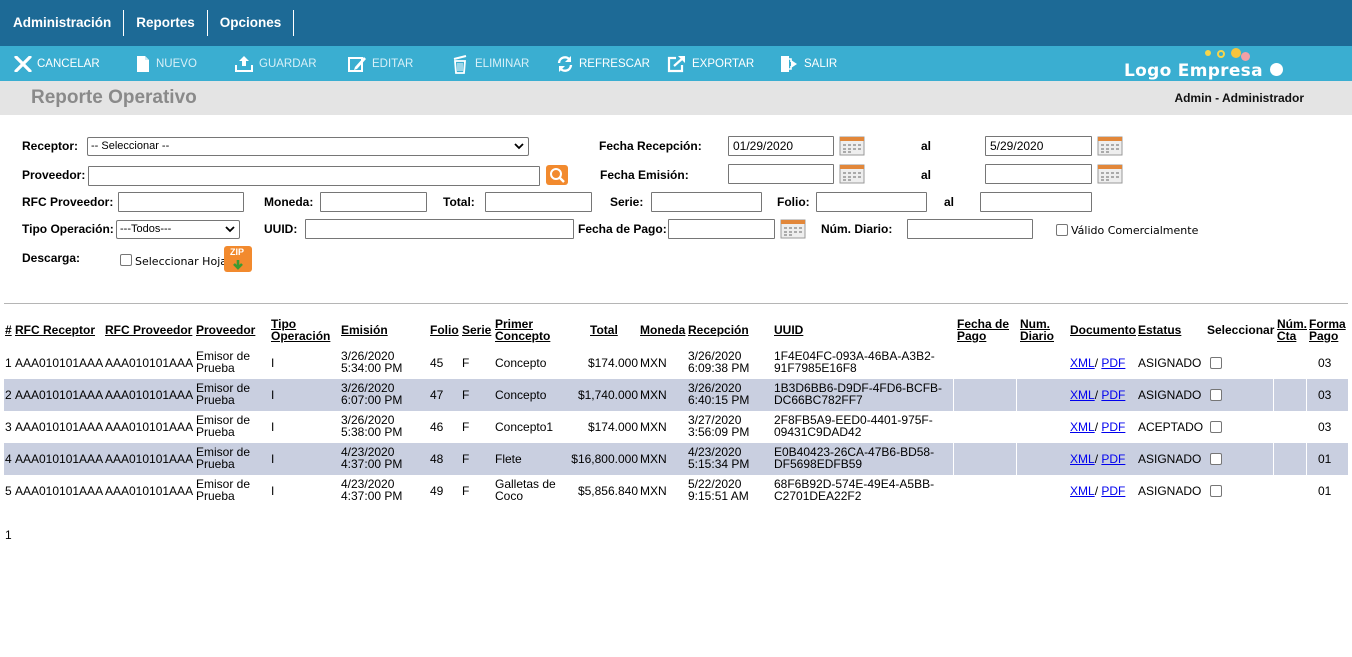 This screenshot has width=1352, height=657. Describe the element at coordinates (1327, 330) in the screenshot. I see `col-forma-pago: Forma Pago` at that location.